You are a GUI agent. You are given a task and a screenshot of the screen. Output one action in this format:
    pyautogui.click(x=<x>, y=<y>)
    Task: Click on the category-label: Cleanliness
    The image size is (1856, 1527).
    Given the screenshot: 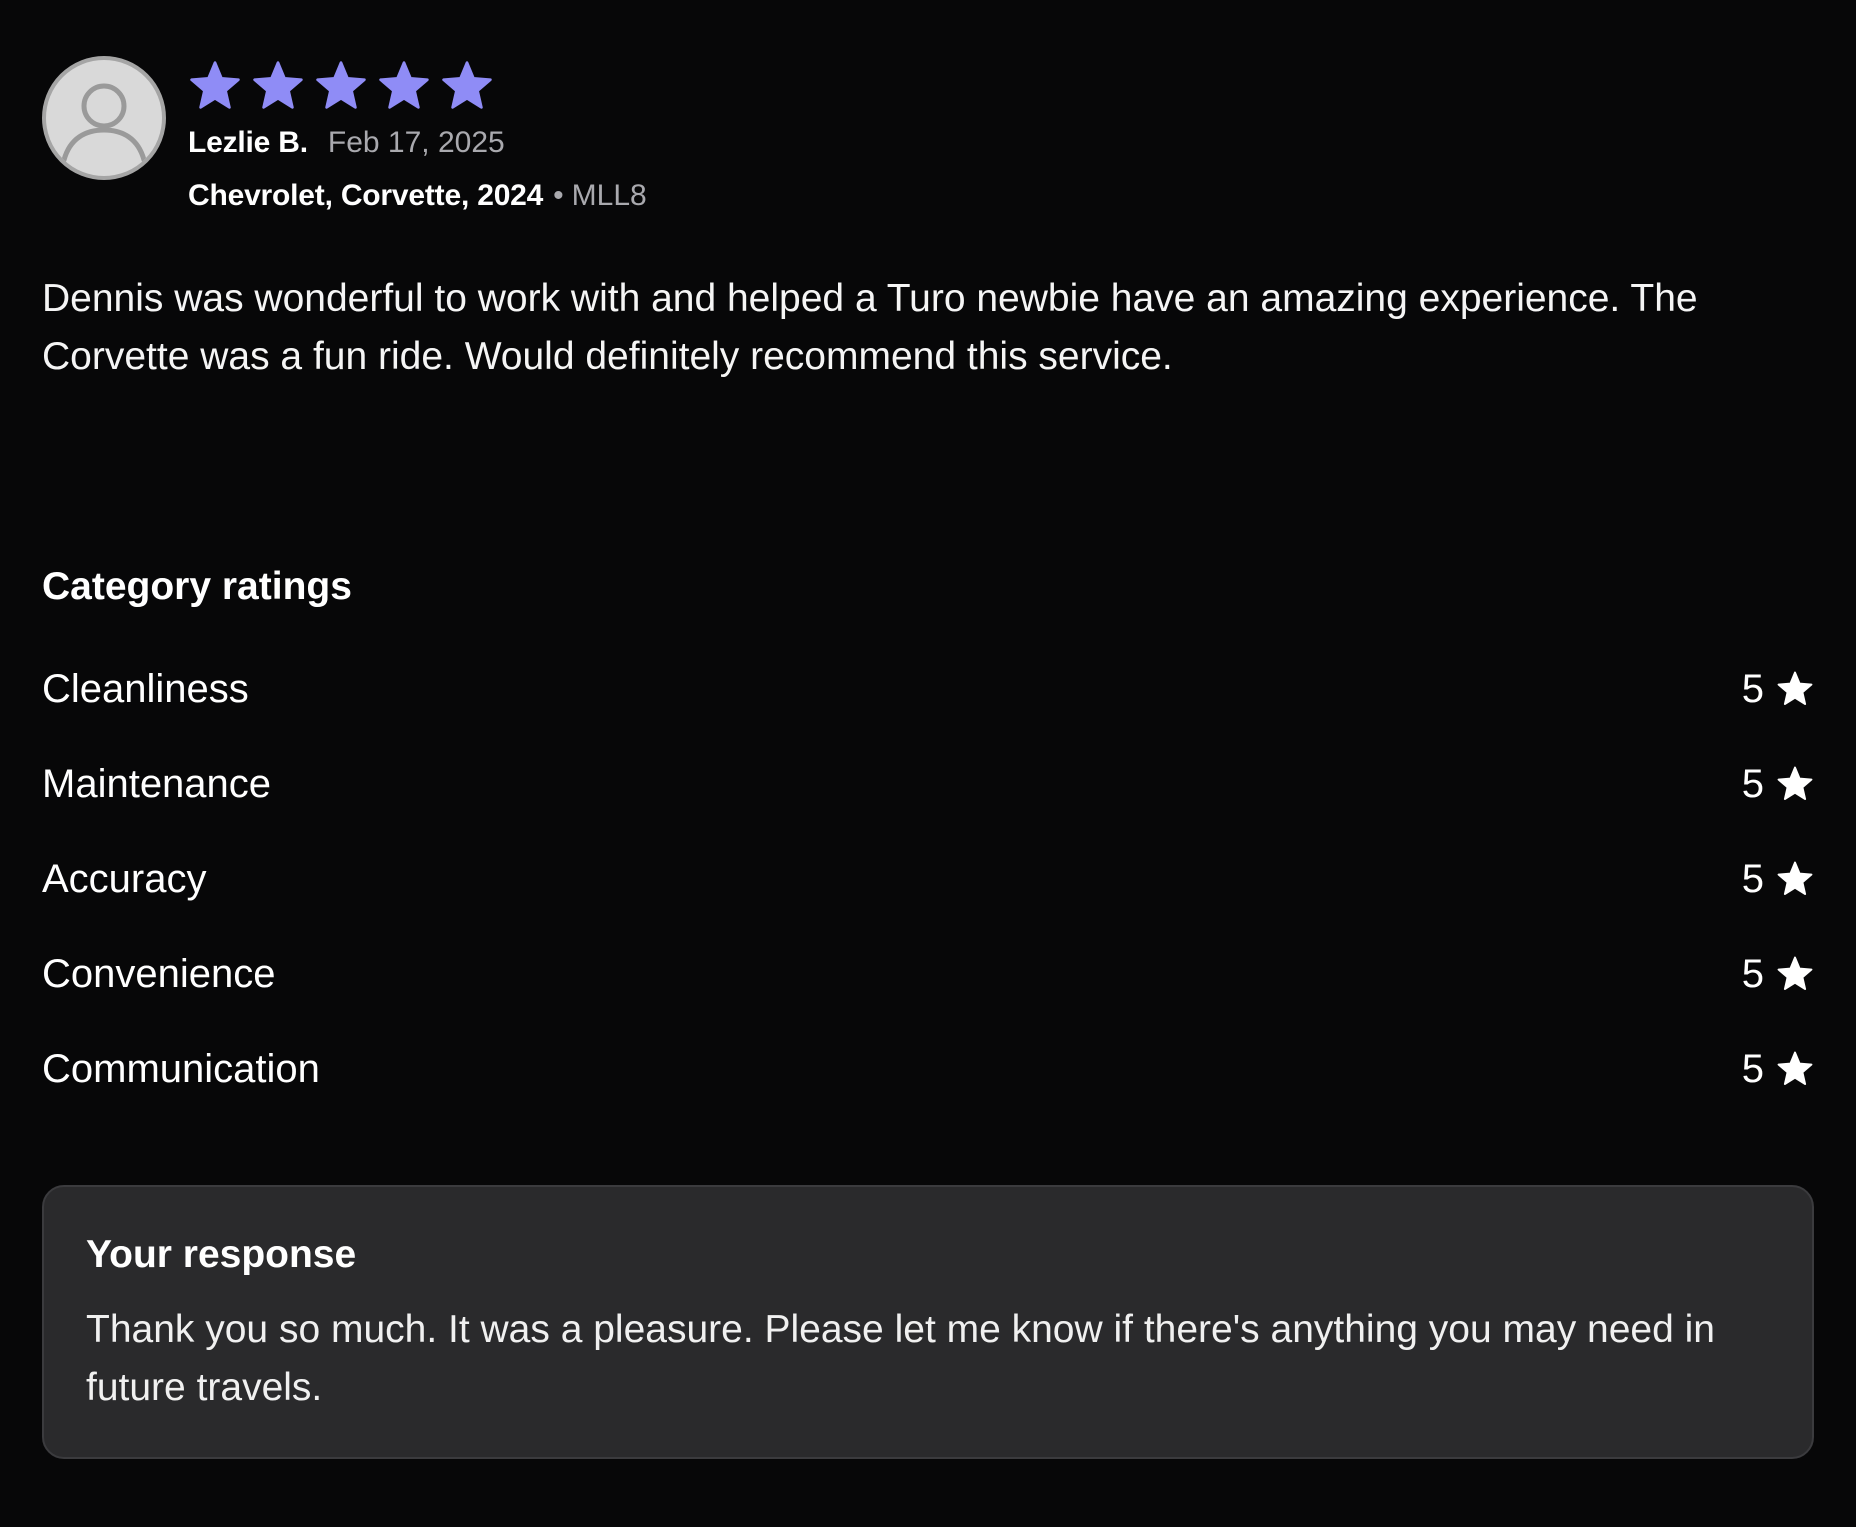 What is the action you would take?
    pyautogui.click(x=145, y=689)
    